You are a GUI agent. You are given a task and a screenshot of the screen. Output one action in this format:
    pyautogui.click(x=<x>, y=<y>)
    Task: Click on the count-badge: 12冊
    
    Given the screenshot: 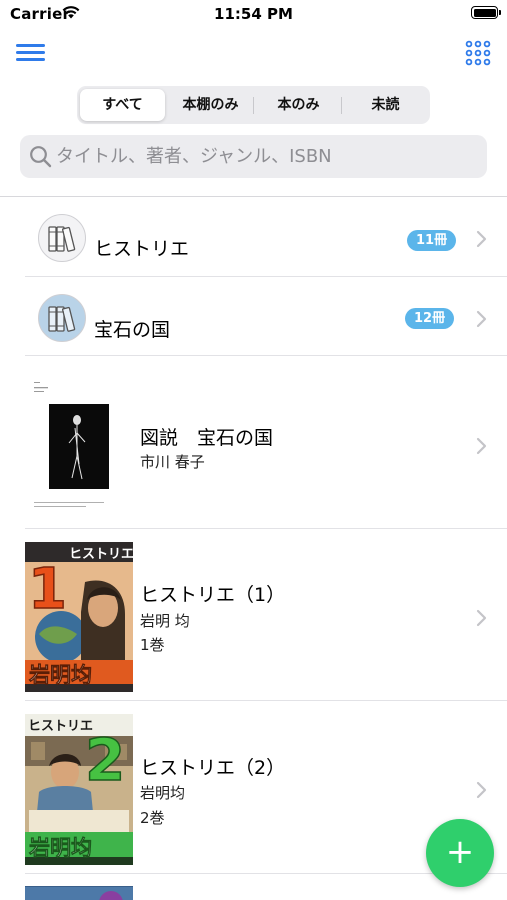 What is the action you would take?
    pyautogui.click(x=430, y=318)
    